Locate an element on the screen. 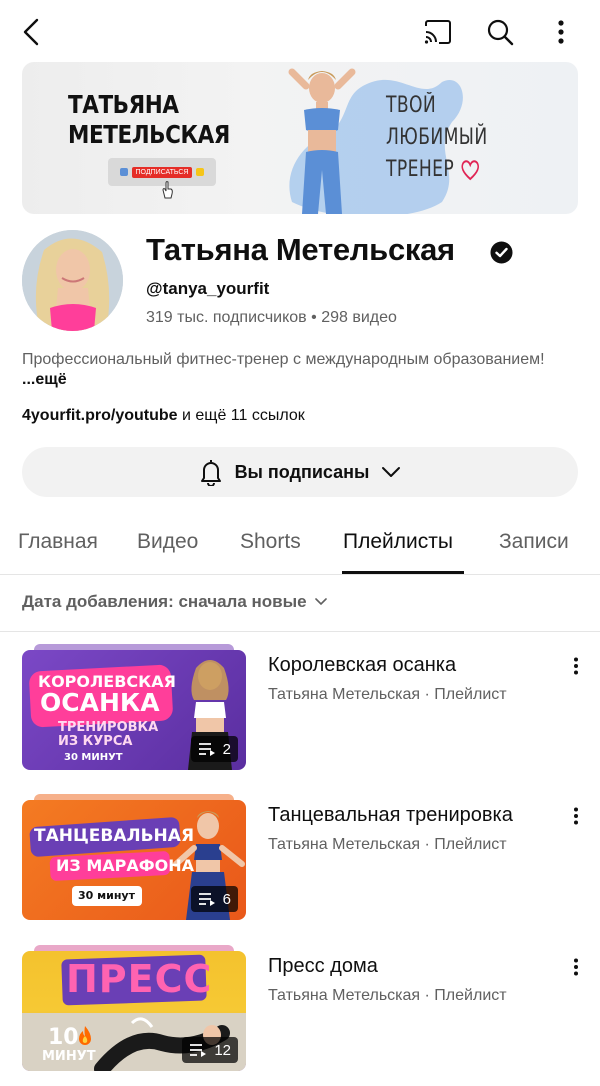 The height and width of the screenshot is (1086, 600). divider is located at coordinates (300, 631).